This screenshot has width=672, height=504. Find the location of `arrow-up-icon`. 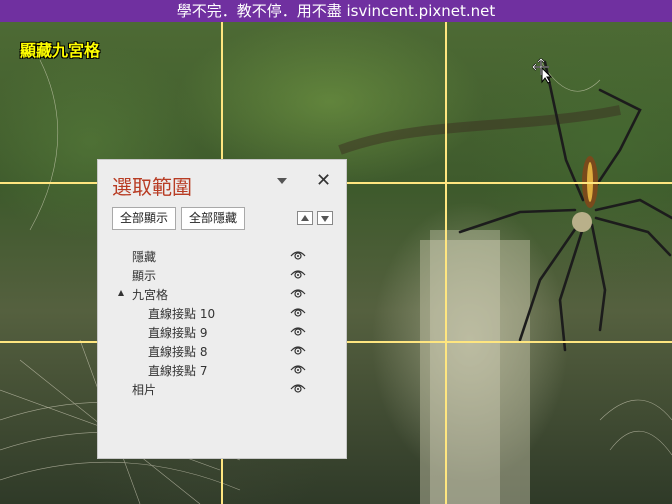

arrow-up-icon is located at coordinates (305, 218).